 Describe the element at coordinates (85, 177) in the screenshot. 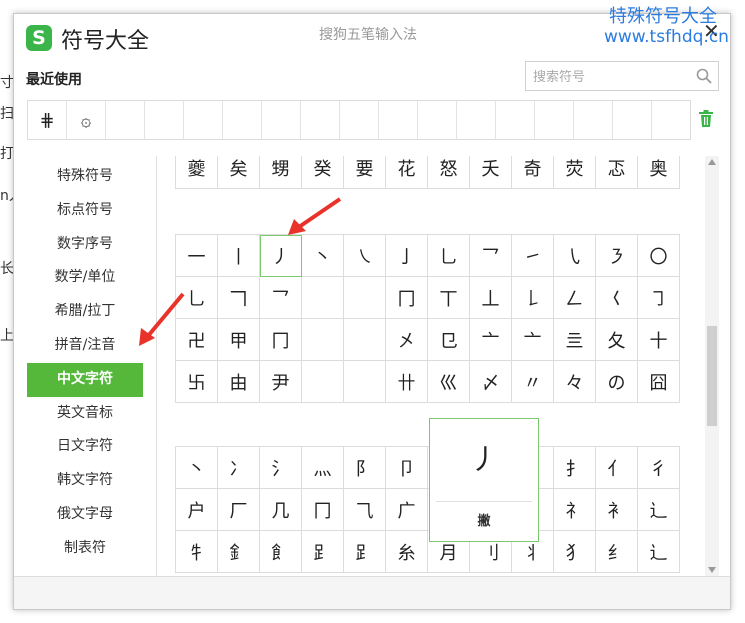

I see `sidebar-category-item: 特殊符号` at that location.